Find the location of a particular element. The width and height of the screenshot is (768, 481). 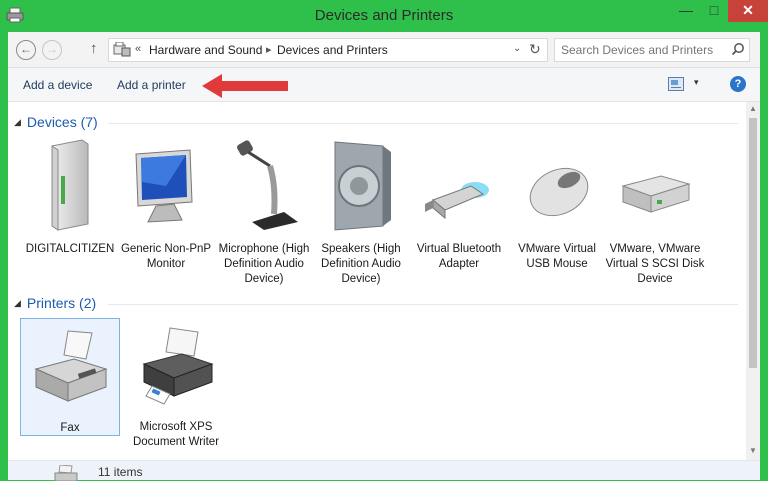

computer-tower-icon is located at coordinates (70, 185).